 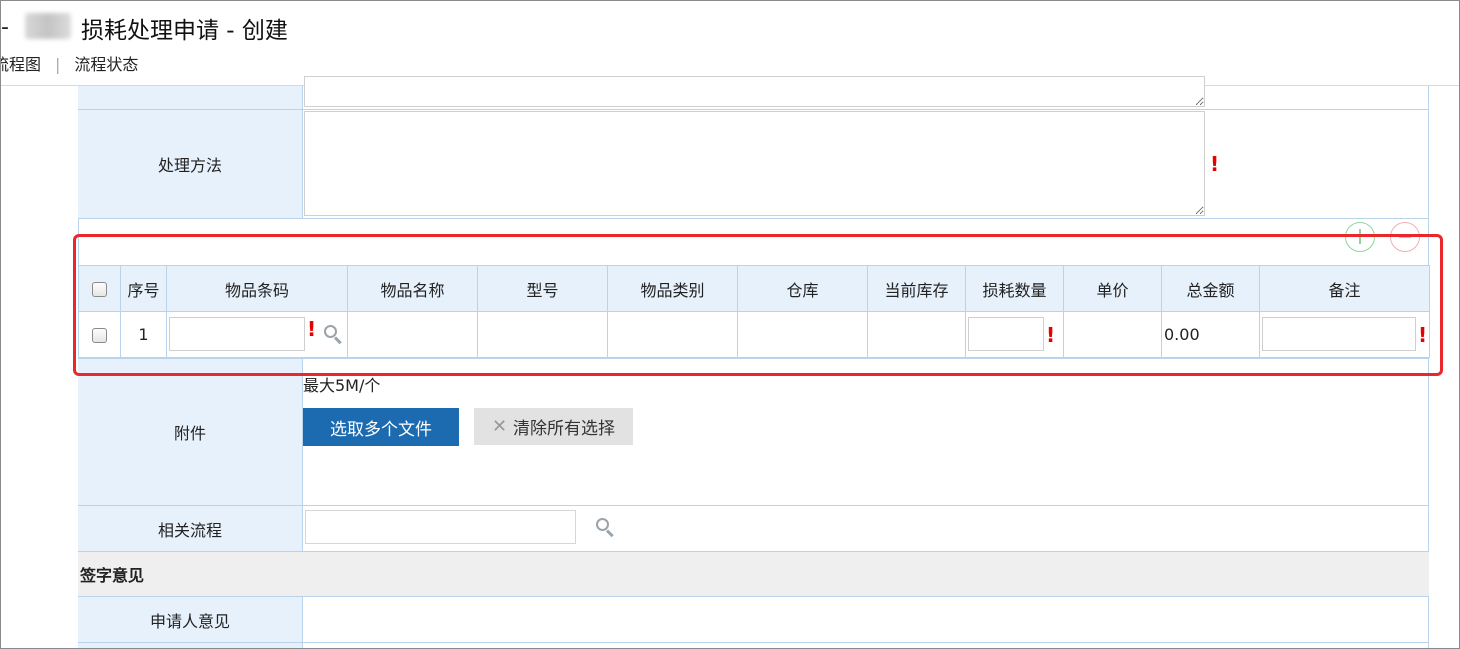 I want to click on header-item-name: 物品名称, so click(x=412, y=288).